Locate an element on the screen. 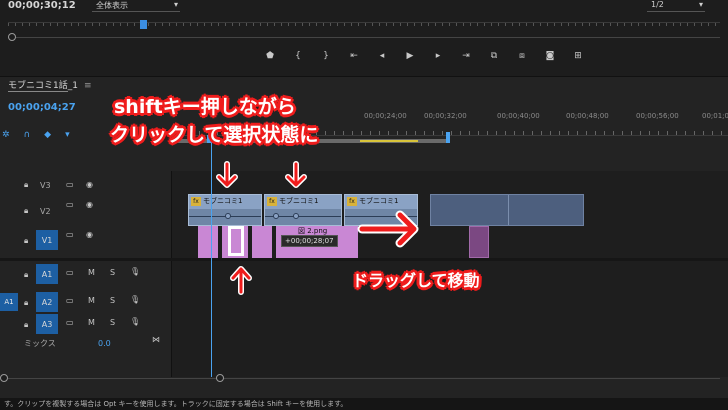 Image resolution: width=728 pixels, height=410 pixels. annotation-arrows is located at coordinates (317, 228).